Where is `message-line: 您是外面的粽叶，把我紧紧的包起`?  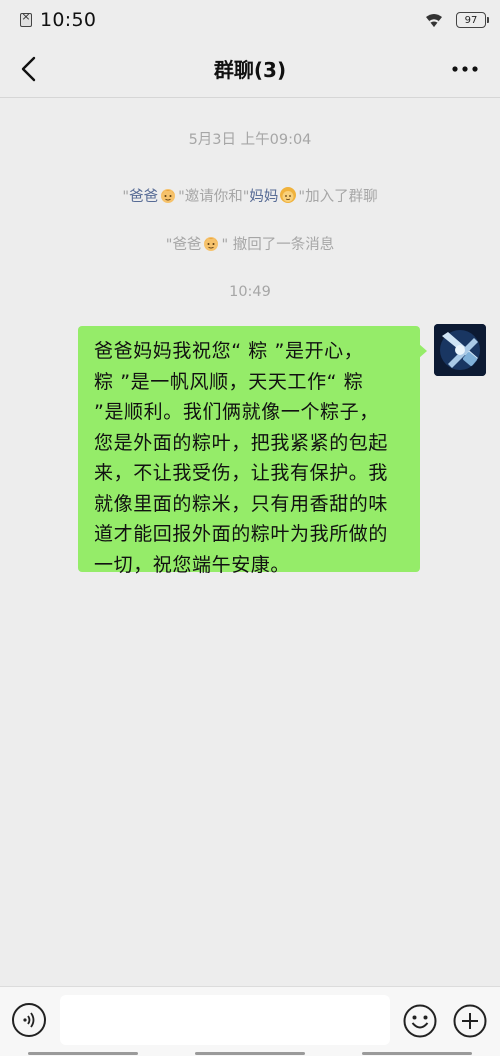
message-line: 您是外面的粽叶，把我紧紧的包起 is located at coordinates (241, 442).